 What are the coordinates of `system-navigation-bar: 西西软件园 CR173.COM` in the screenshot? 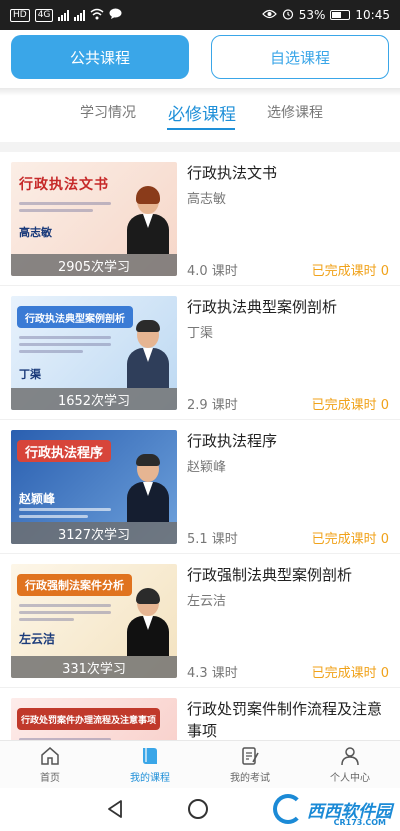 It's located at (200, 809).